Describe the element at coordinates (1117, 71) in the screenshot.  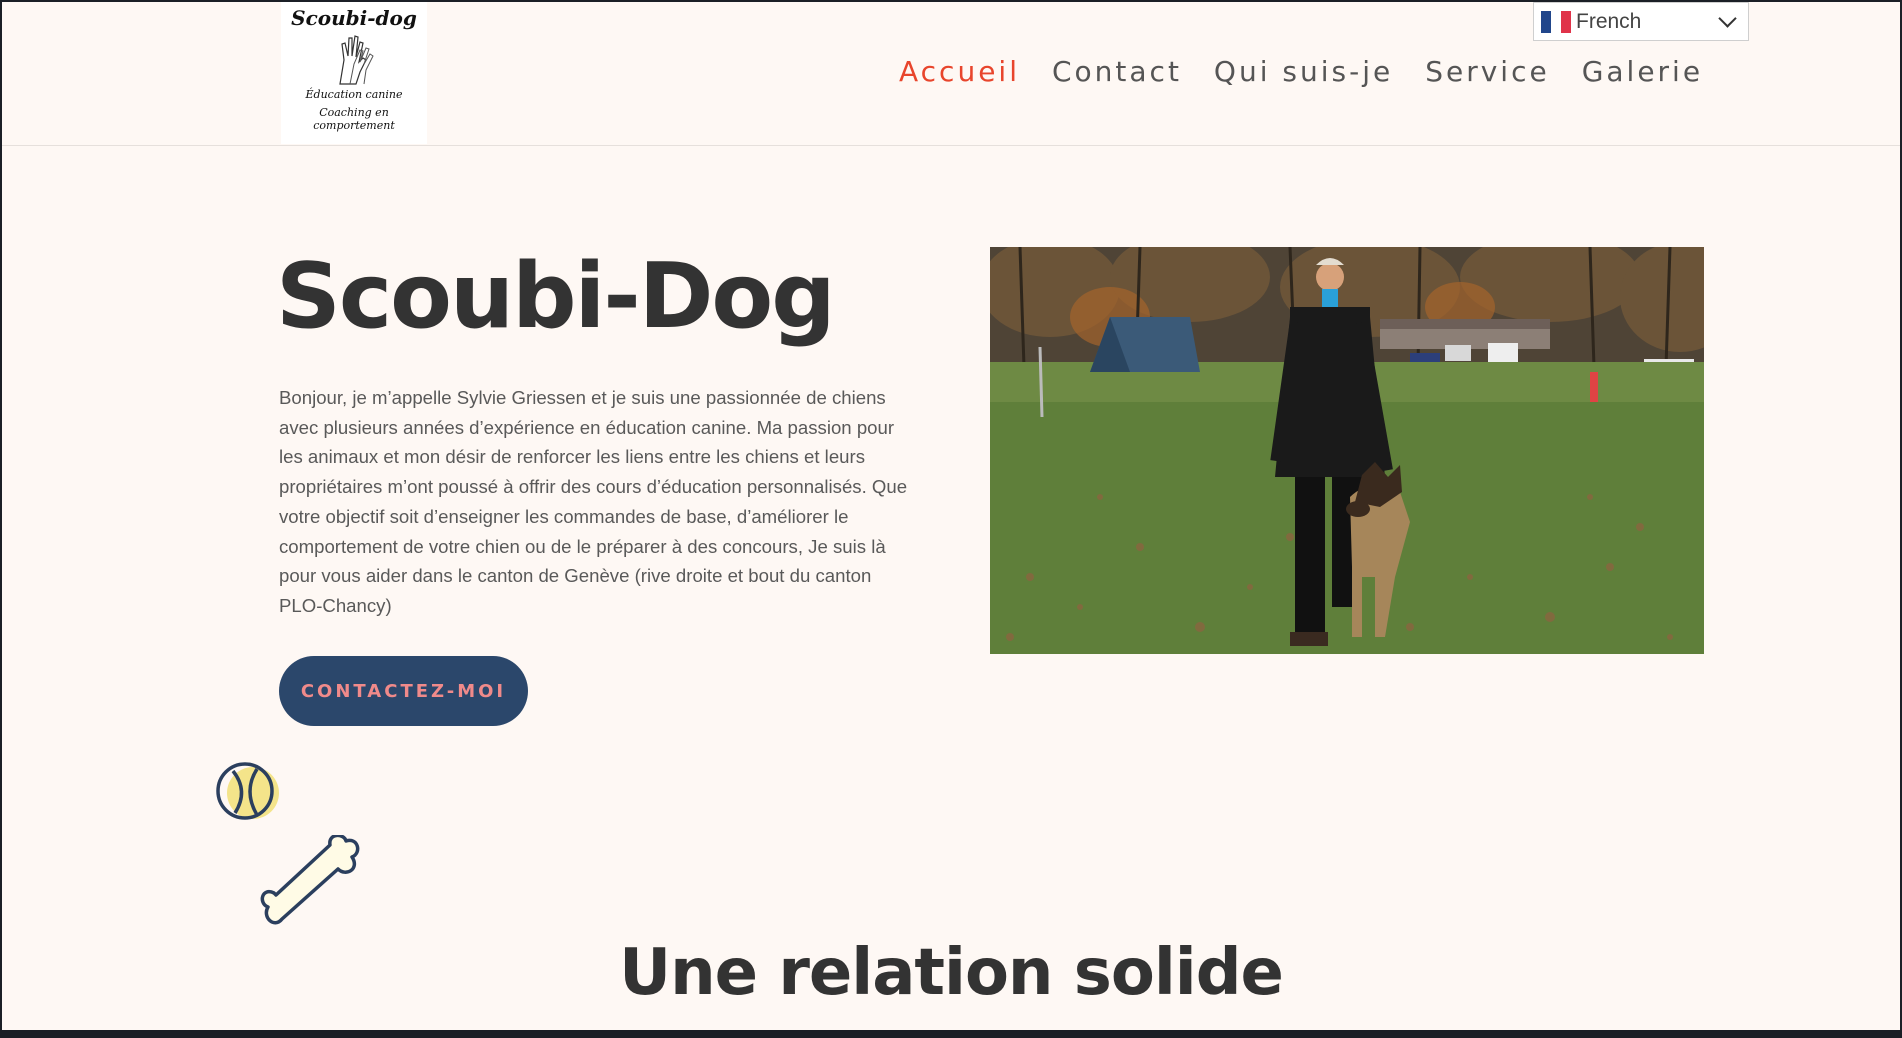
I see `nav-item-contact: Contact` at that location.